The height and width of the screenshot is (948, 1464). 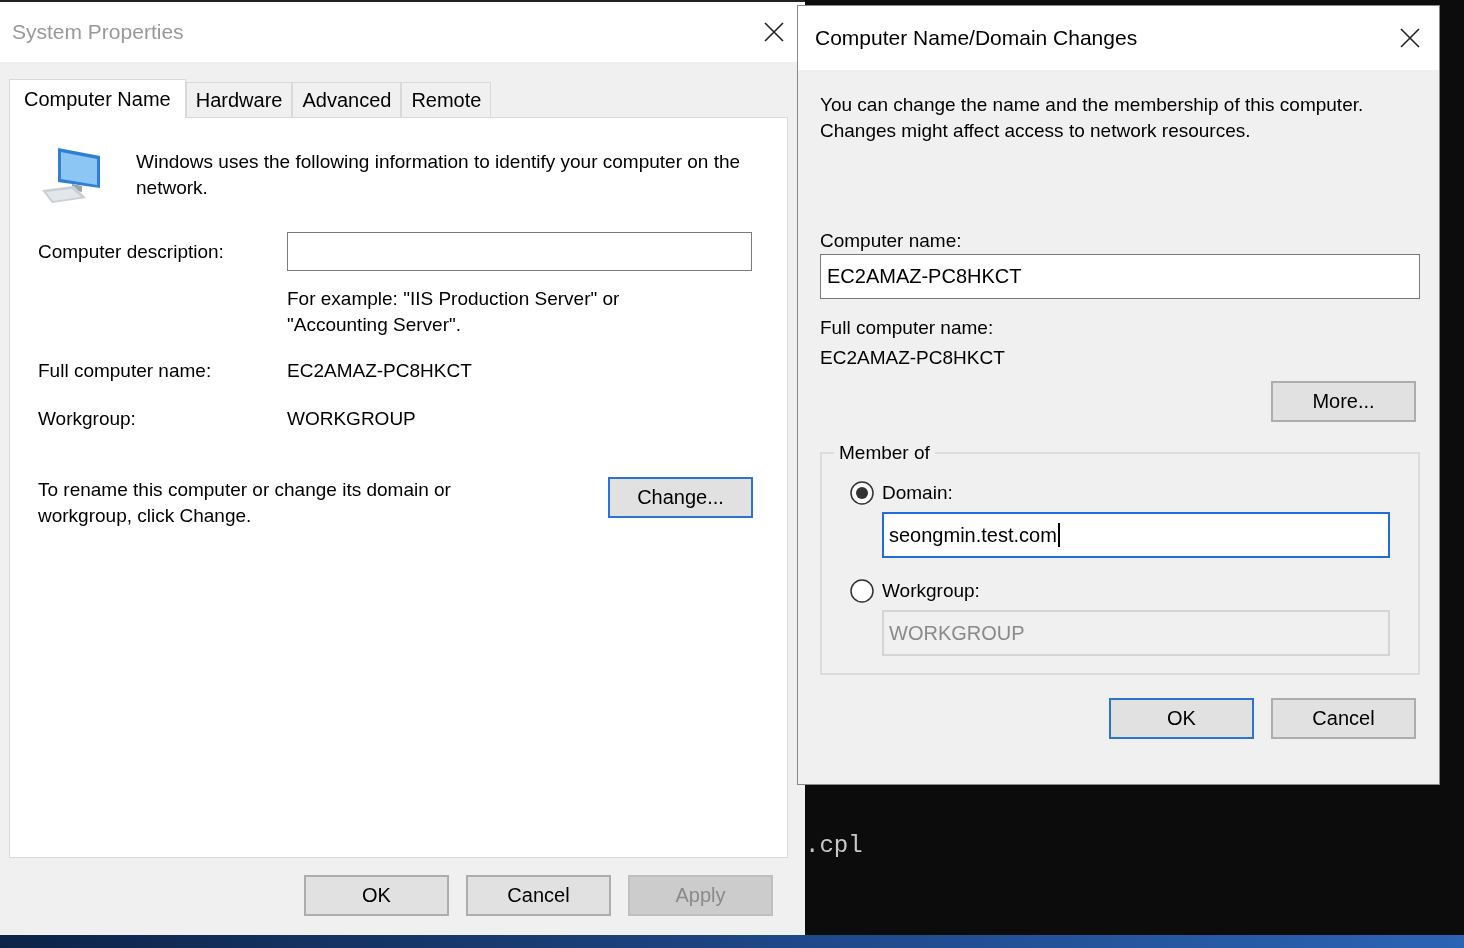 I want to click on tab: Computer Name, so click(x=97, y=98).